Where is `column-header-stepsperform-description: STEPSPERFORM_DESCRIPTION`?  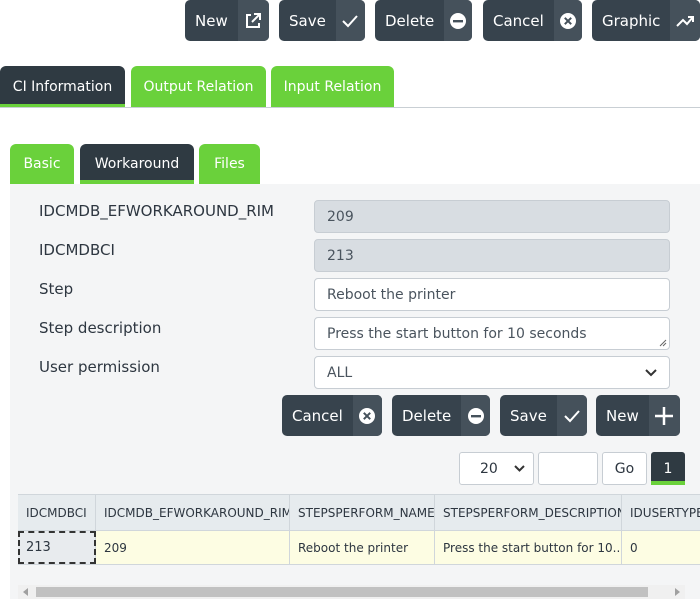 column-header-stepsperform-description: STEPSPERFORM_DESCRIPTION is located at coordinates (528, 512).